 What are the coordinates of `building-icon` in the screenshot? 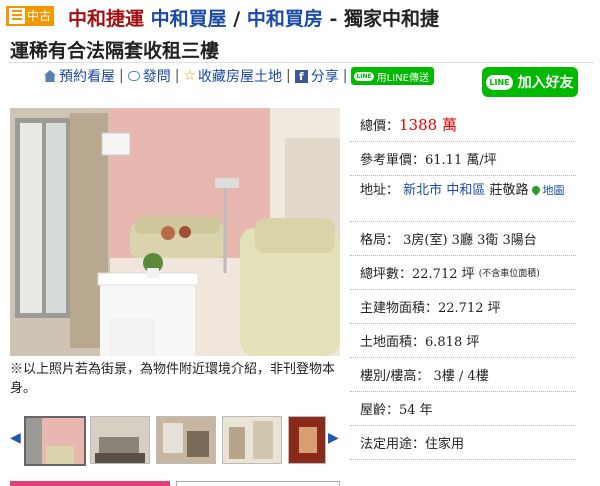 It's located at (17, 16).